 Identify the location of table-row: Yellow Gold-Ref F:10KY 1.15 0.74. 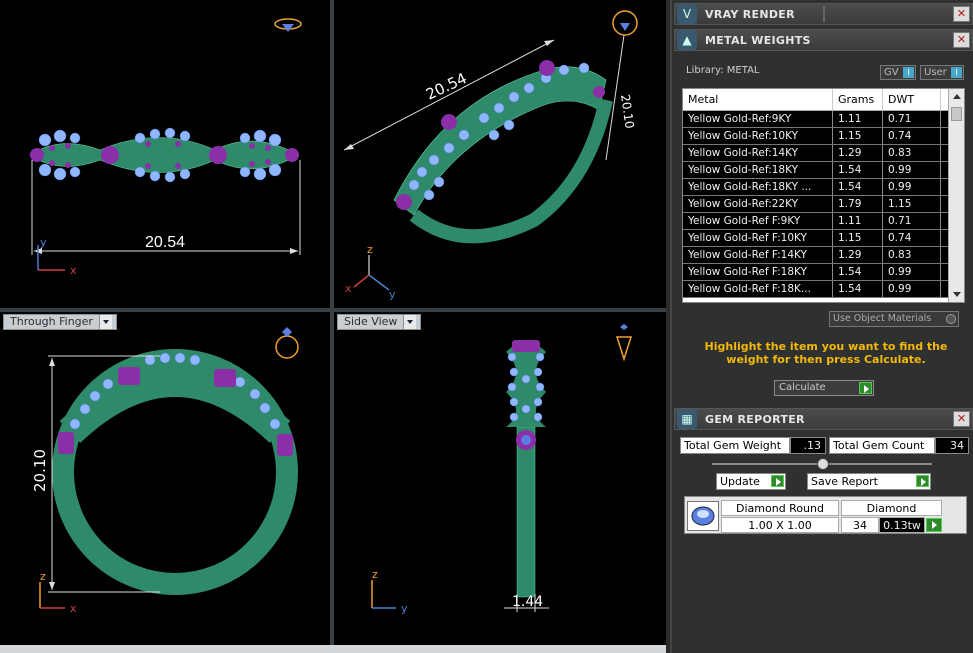
(823, 238).